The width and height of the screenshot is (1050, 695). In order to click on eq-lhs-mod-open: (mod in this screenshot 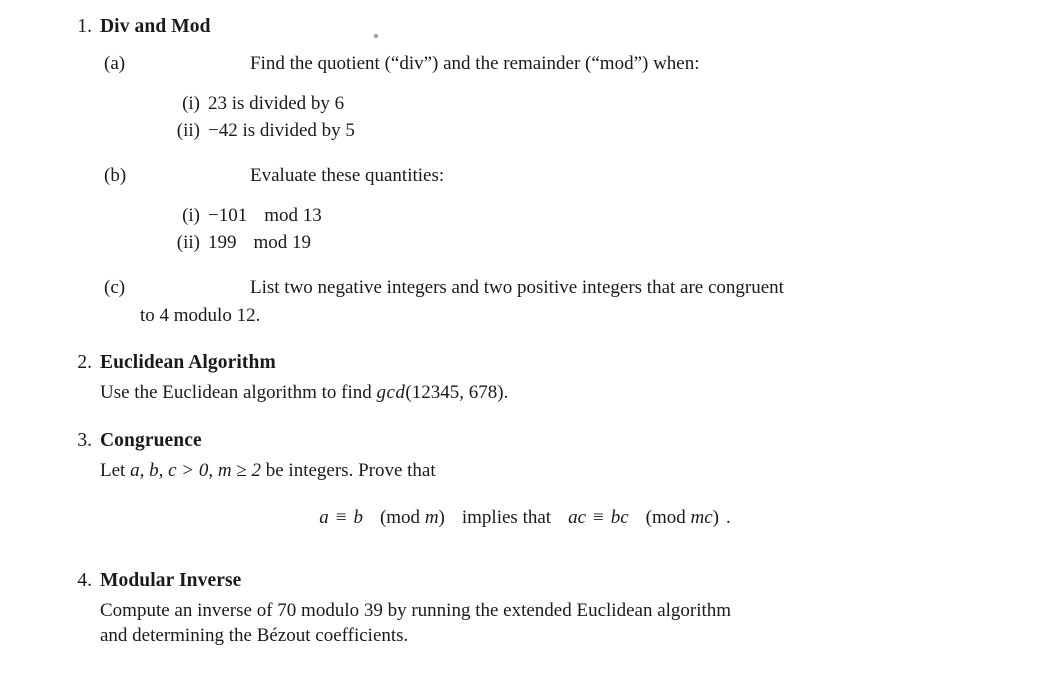, I will do `click(402, 517)`.